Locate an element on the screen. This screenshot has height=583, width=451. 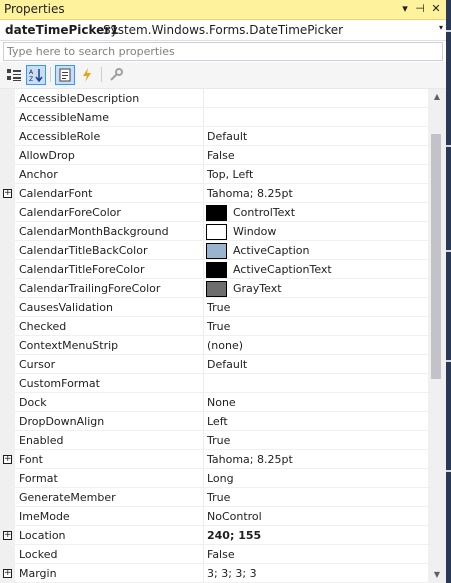
property-name: CalendarTrailingForeColor is located at coordinates (90, 288).